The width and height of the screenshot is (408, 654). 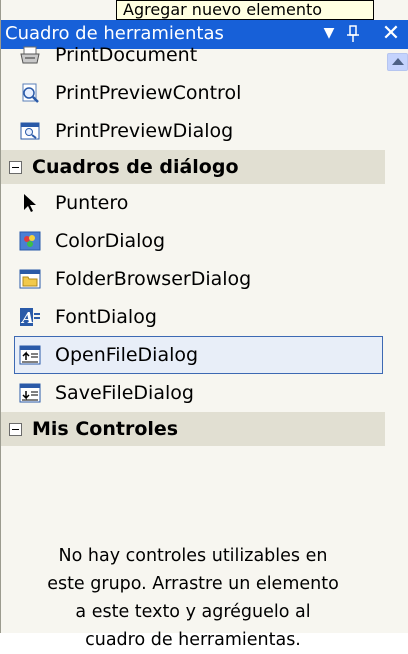 I want to click on group-header-label: Mis Controles, so click(x=105, y=429).